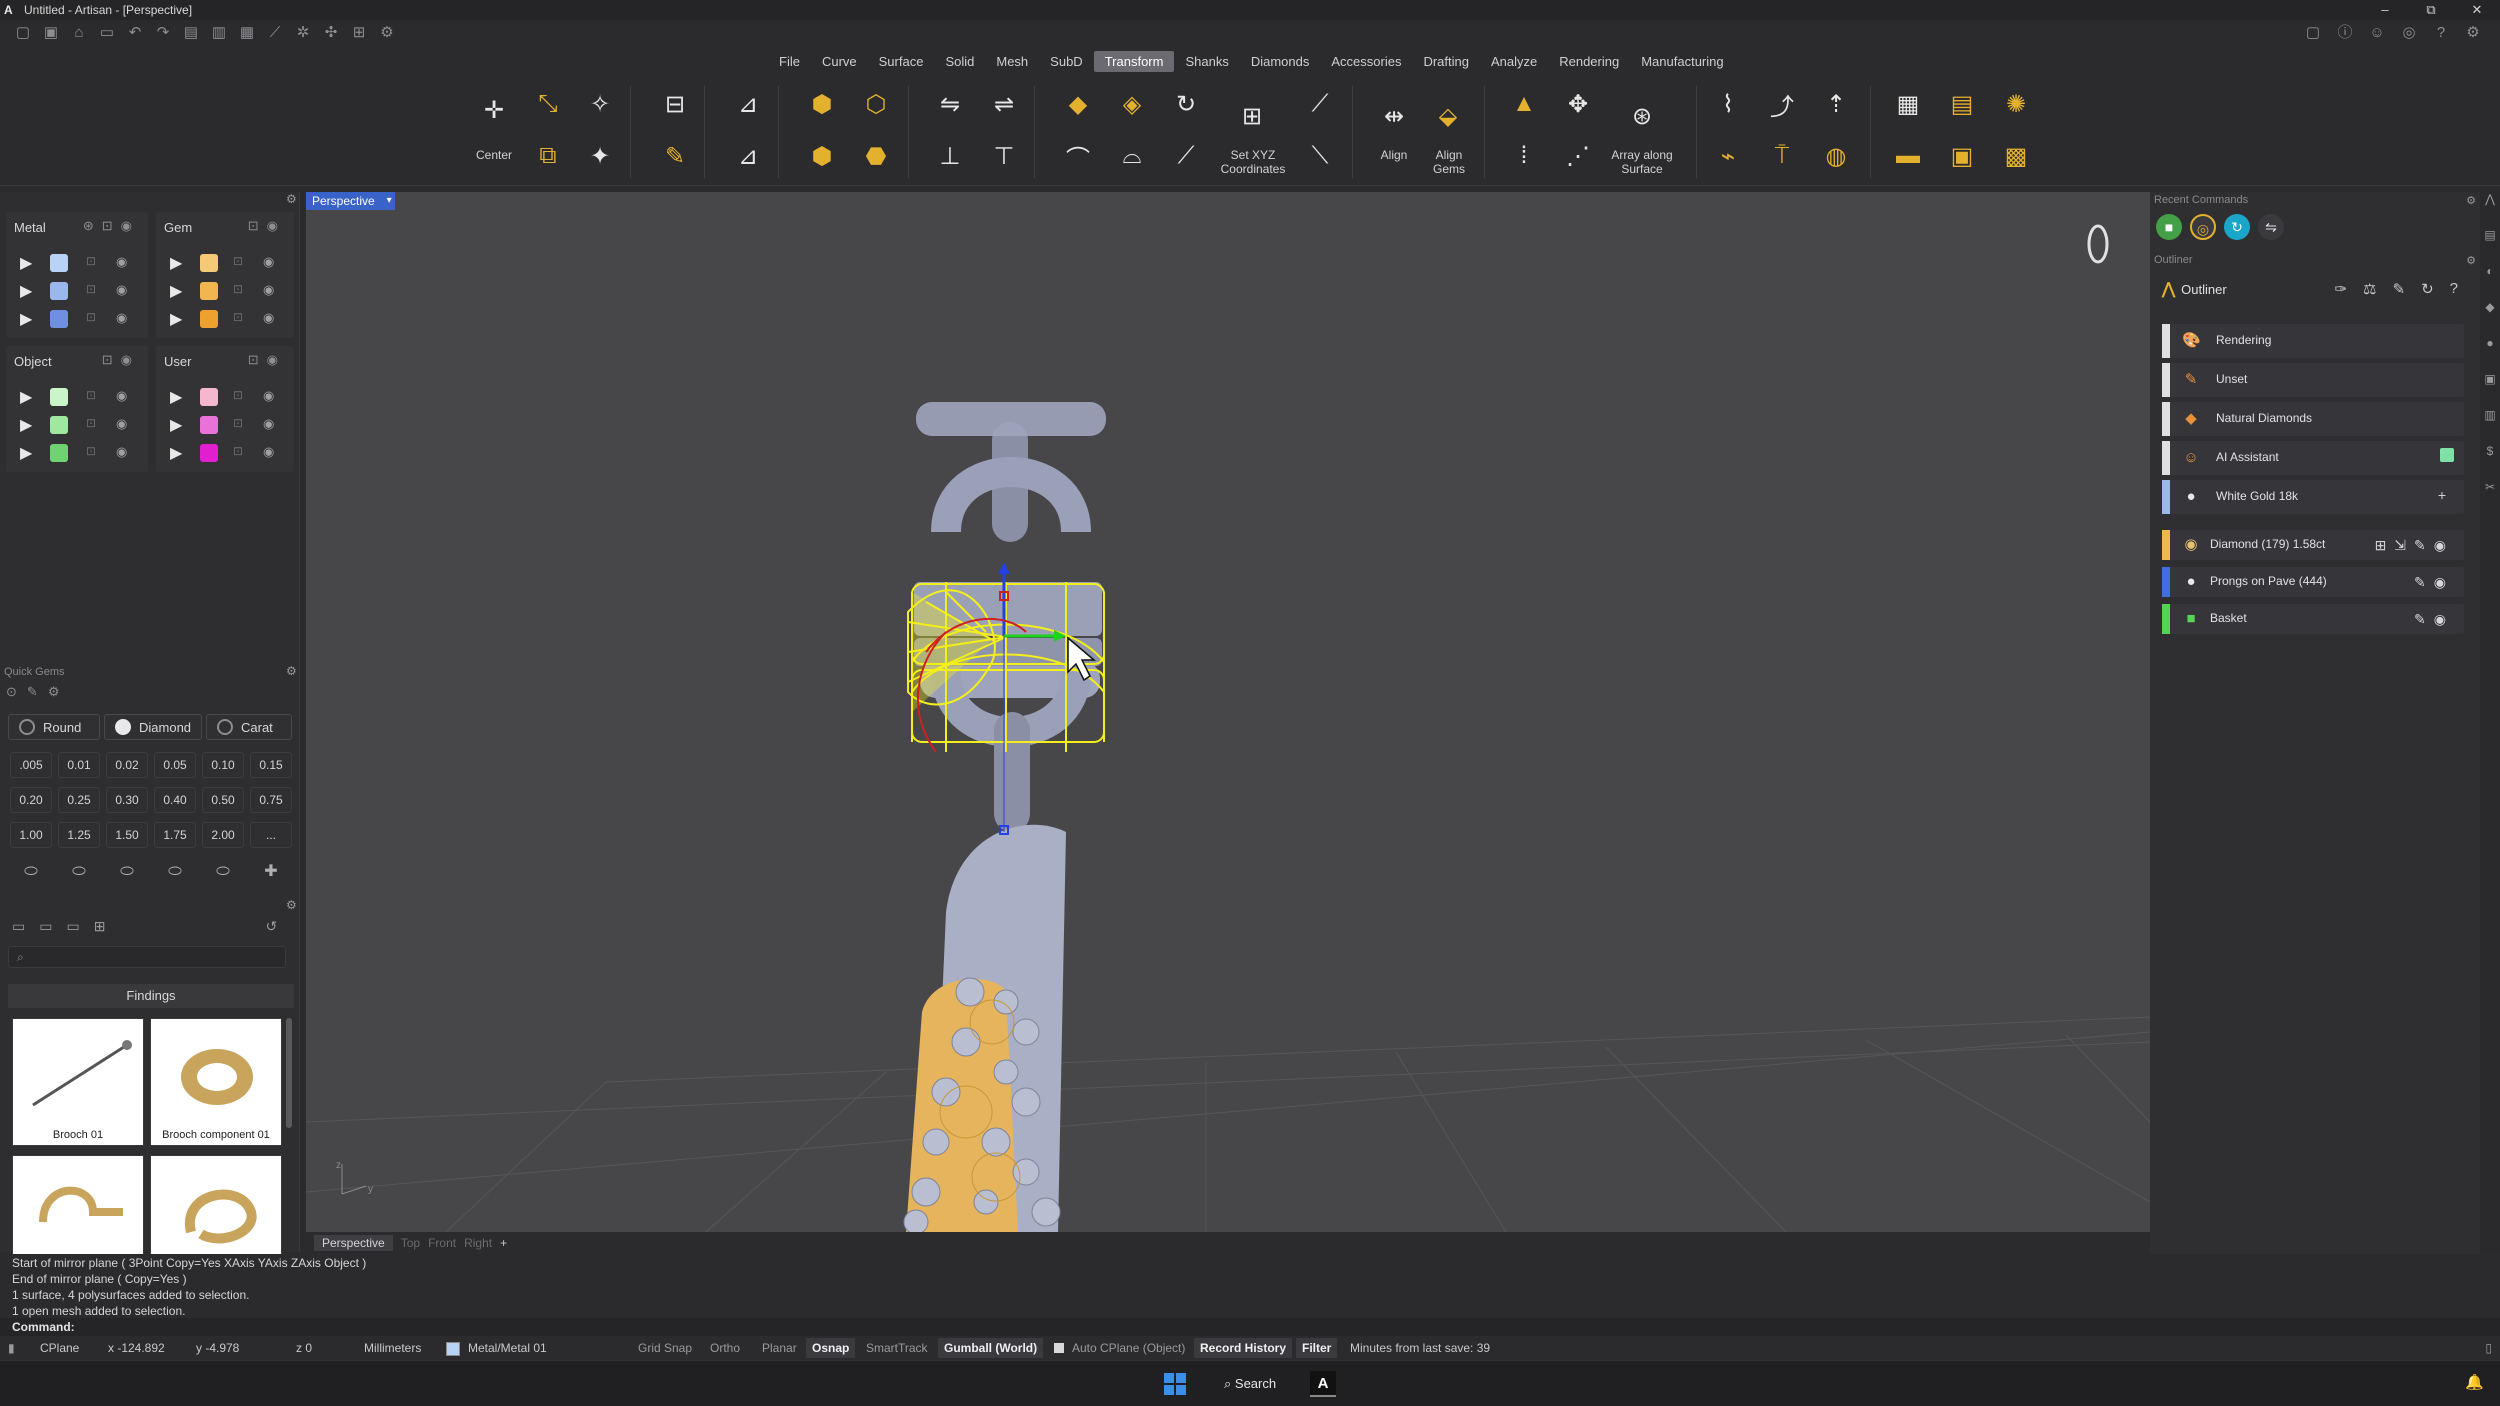 The image size is (2500, 1406). I want to click on refresh-icon: ↻, so click(2427, 289).